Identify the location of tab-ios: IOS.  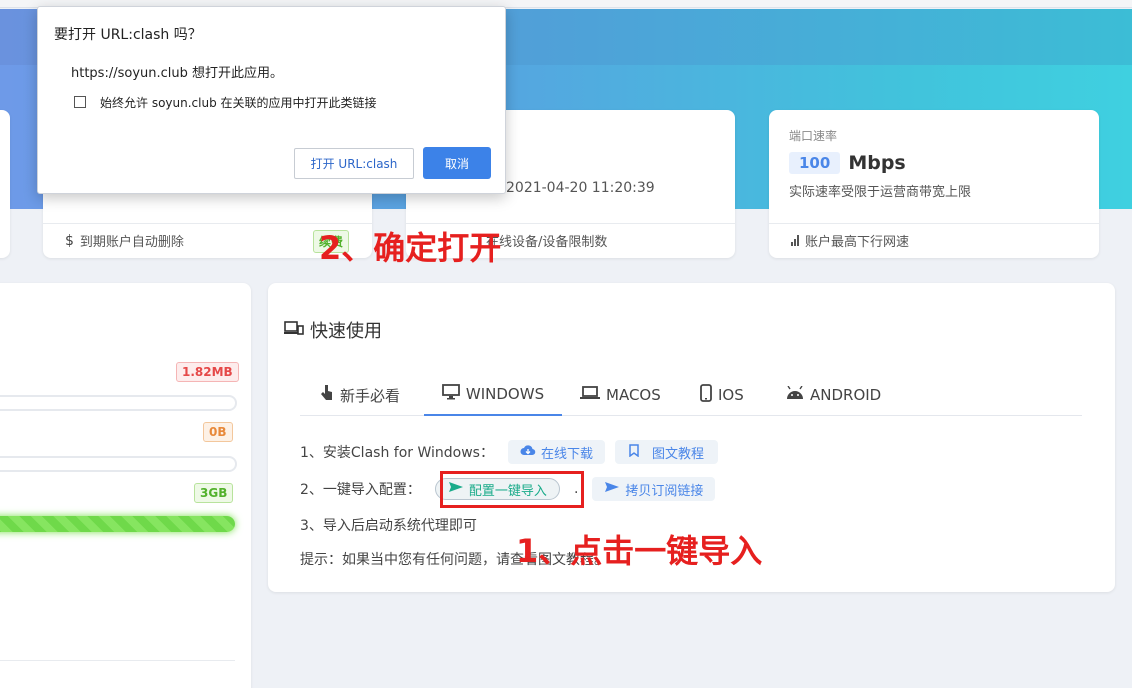
(722, 395).